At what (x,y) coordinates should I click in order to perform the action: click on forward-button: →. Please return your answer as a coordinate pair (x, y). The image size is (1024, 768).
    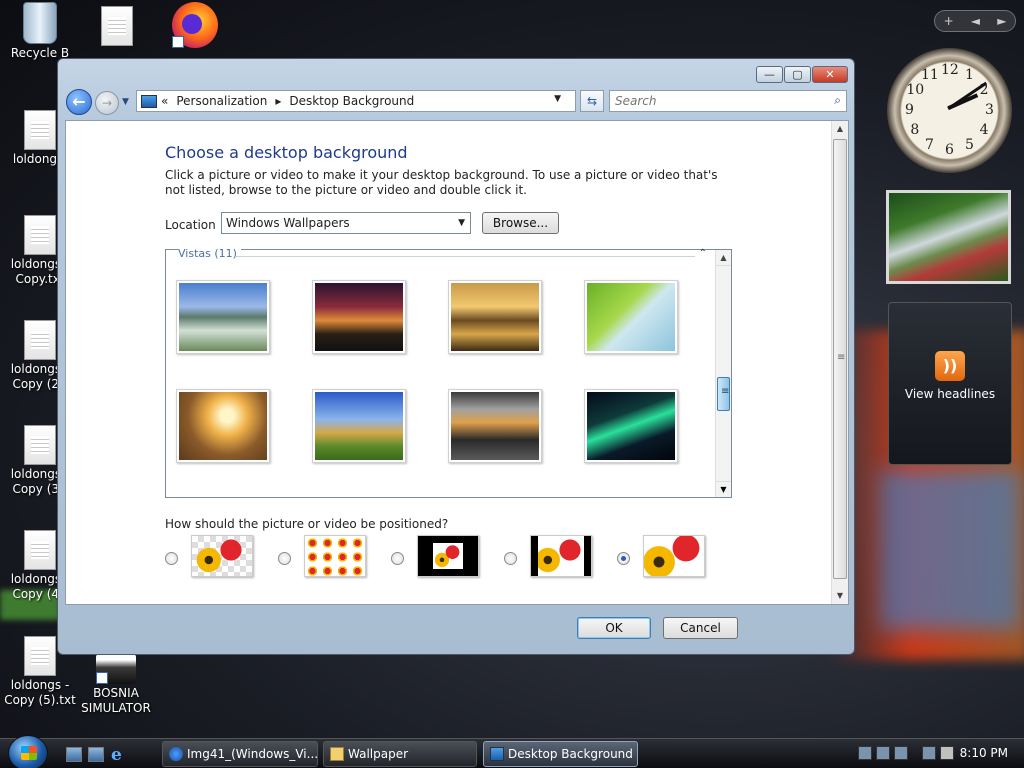
    Looking at the image, I should click on (107, 103).